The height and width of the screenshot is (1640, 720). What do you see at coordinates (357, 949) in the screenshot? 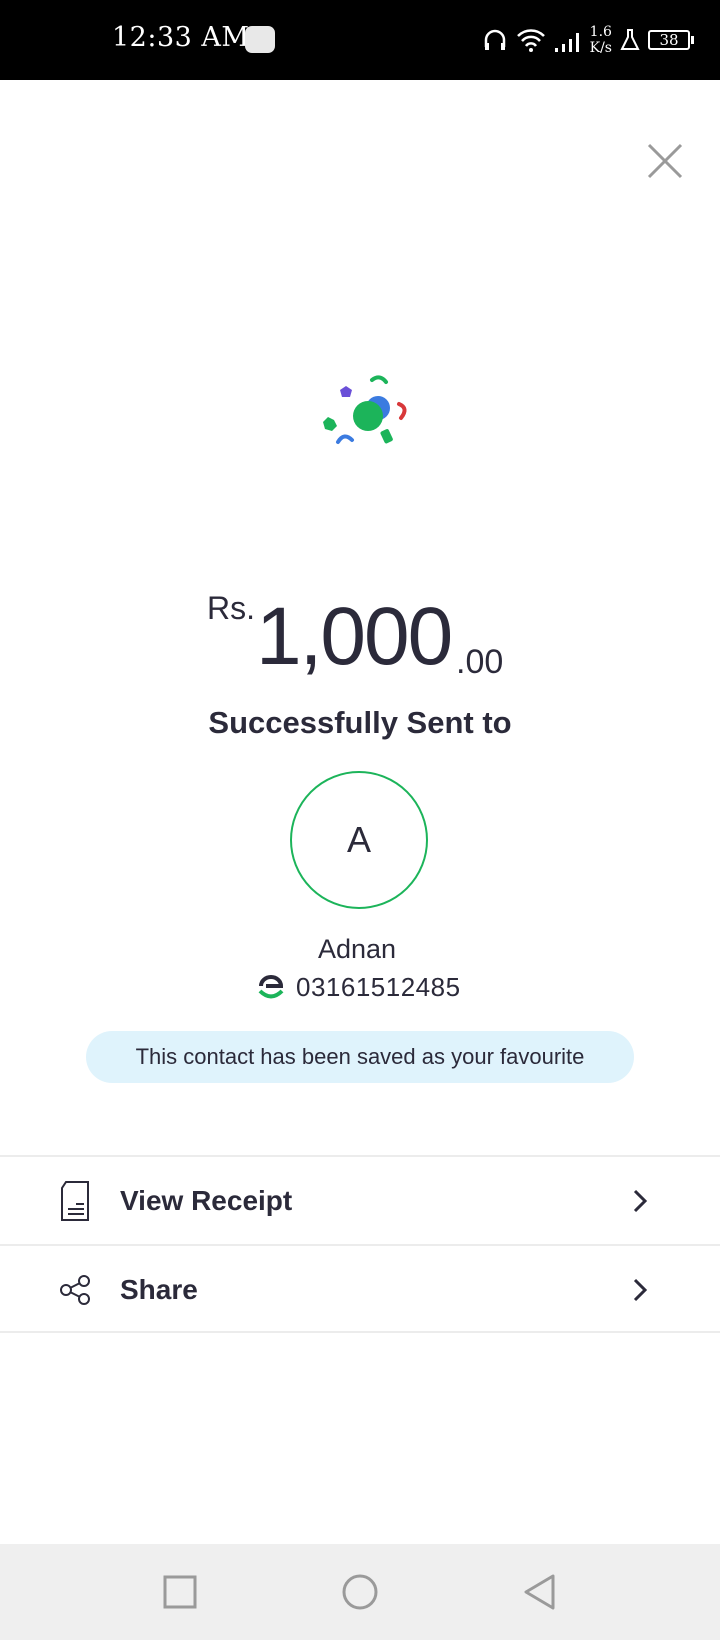
I see `recipient-name: Adnan` at bounding box center [357, 949].